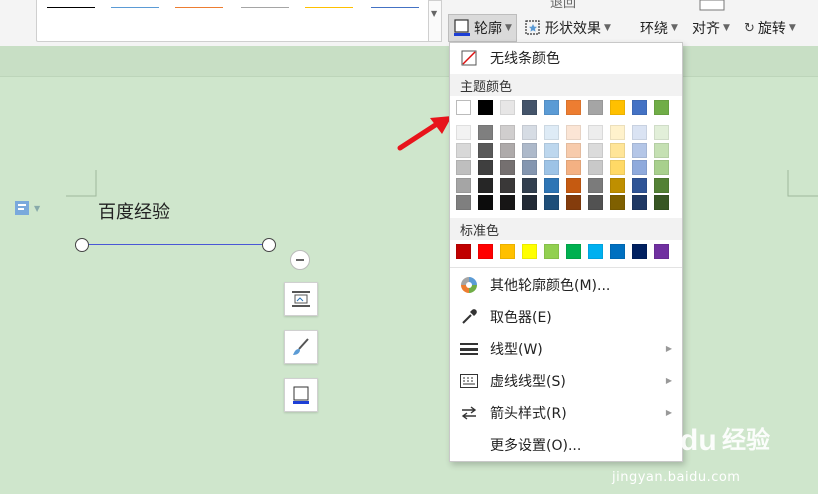  Describe the element at coordinates (711, 28) in the screenshot. I see `align-button: 对齐 ▼` at that location.